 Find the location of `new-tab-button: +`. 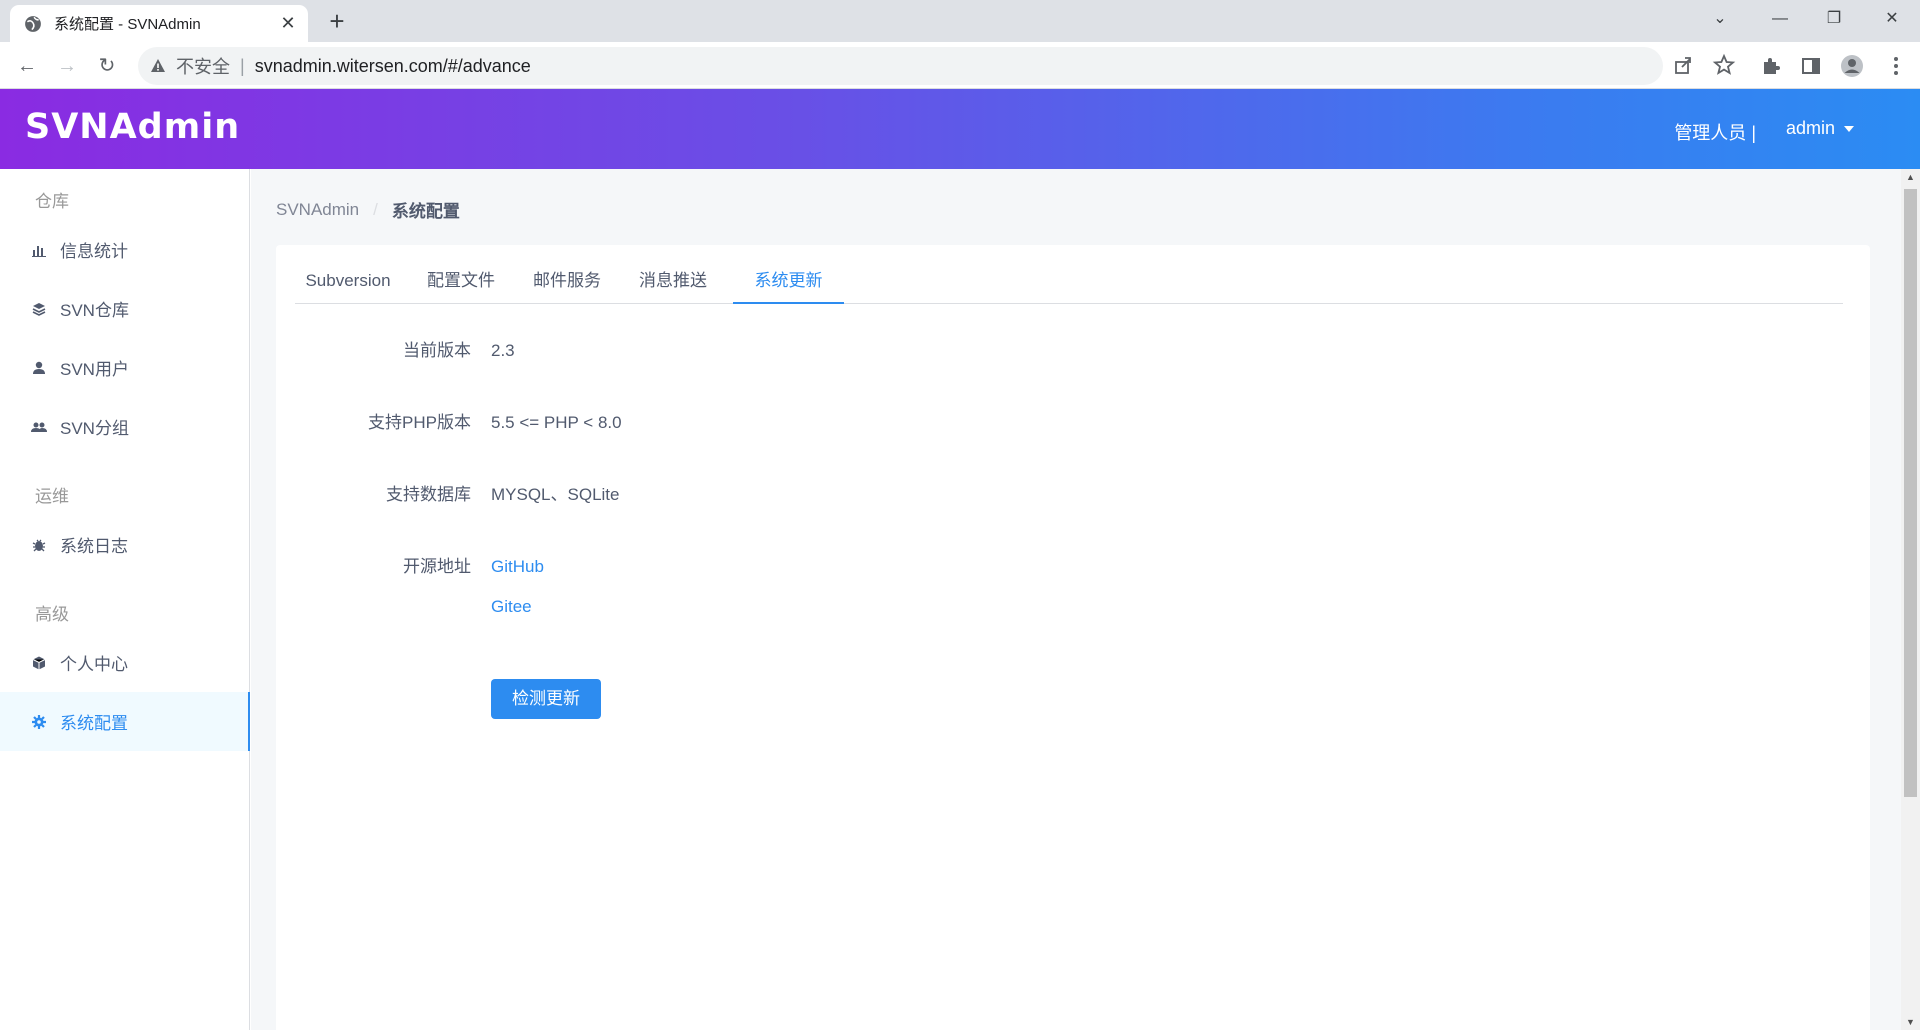

new-tab-button: + is located at coordinates (337, 21).